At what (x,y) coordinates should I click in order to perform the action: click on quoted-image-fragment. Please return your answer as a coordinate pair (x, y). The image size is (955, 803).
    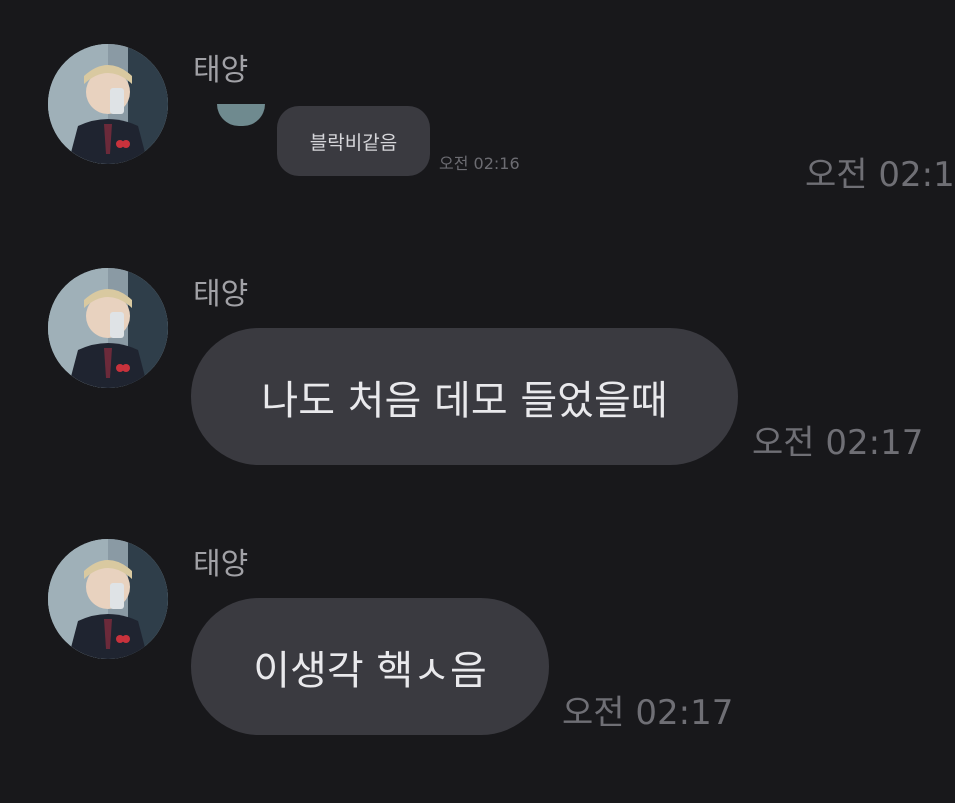
    Looking at the image, I should click on (241, 115).